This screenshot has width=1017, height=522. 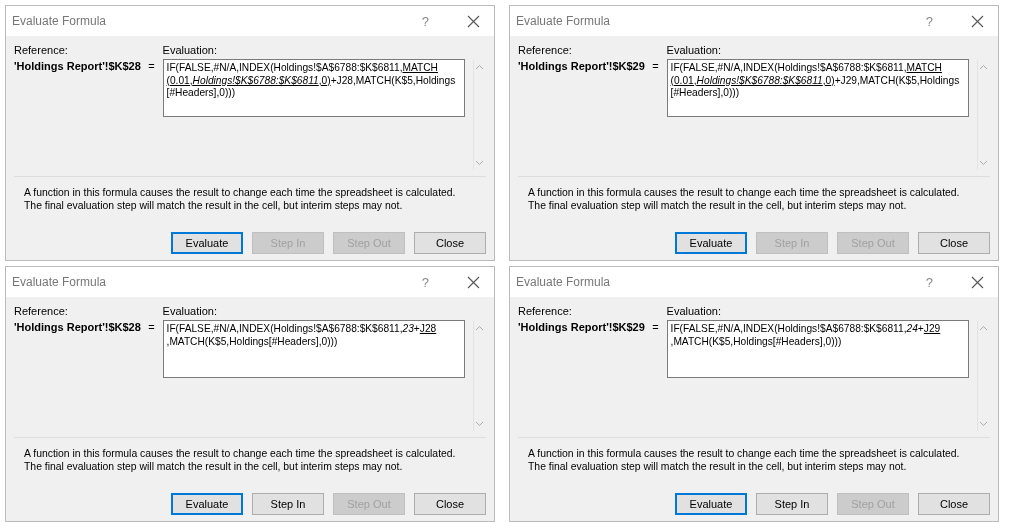 What do you see at coordinates (313, 88) in the screenshot?
I see `evaluation-box: IF(FALSE,#N/A,INDEX(Holdings!$A$6788:$K$6811,MATCH (0.01,Holdings!$K$6788:$K$6811,0)+J28,MATCH(K$5,Holdings [#Headers],0)))` at bounding box center [313, 88].